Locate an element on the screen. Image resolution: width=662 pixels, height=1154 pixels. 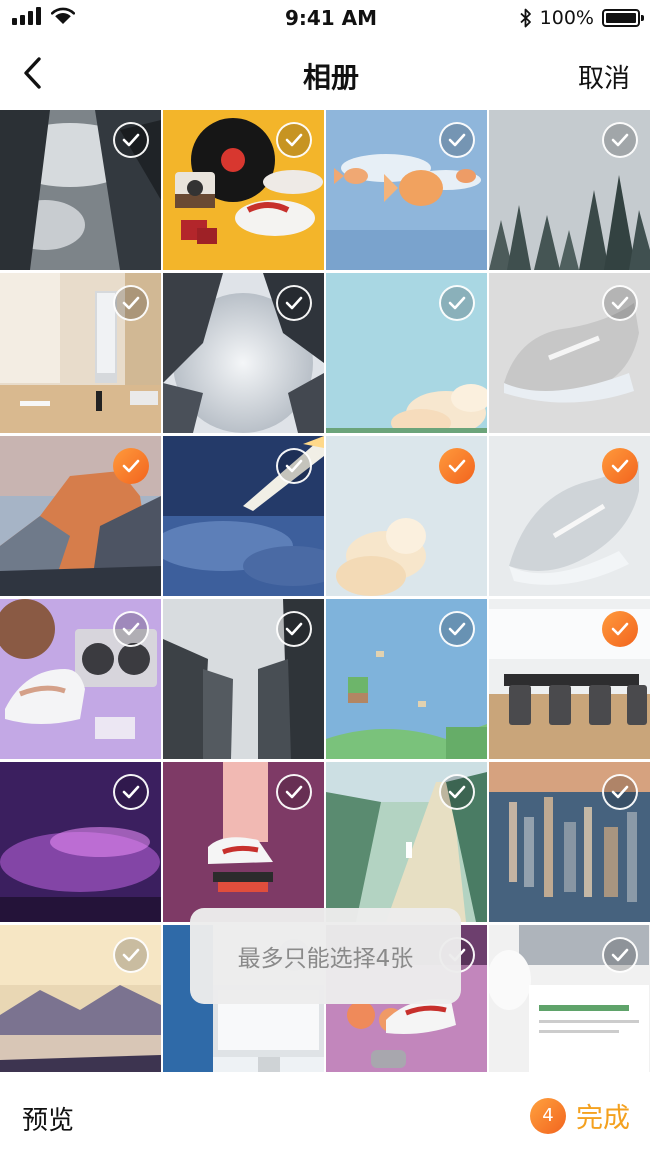
nav-bar: 相册 取消 is located at coordinates (331, 73).